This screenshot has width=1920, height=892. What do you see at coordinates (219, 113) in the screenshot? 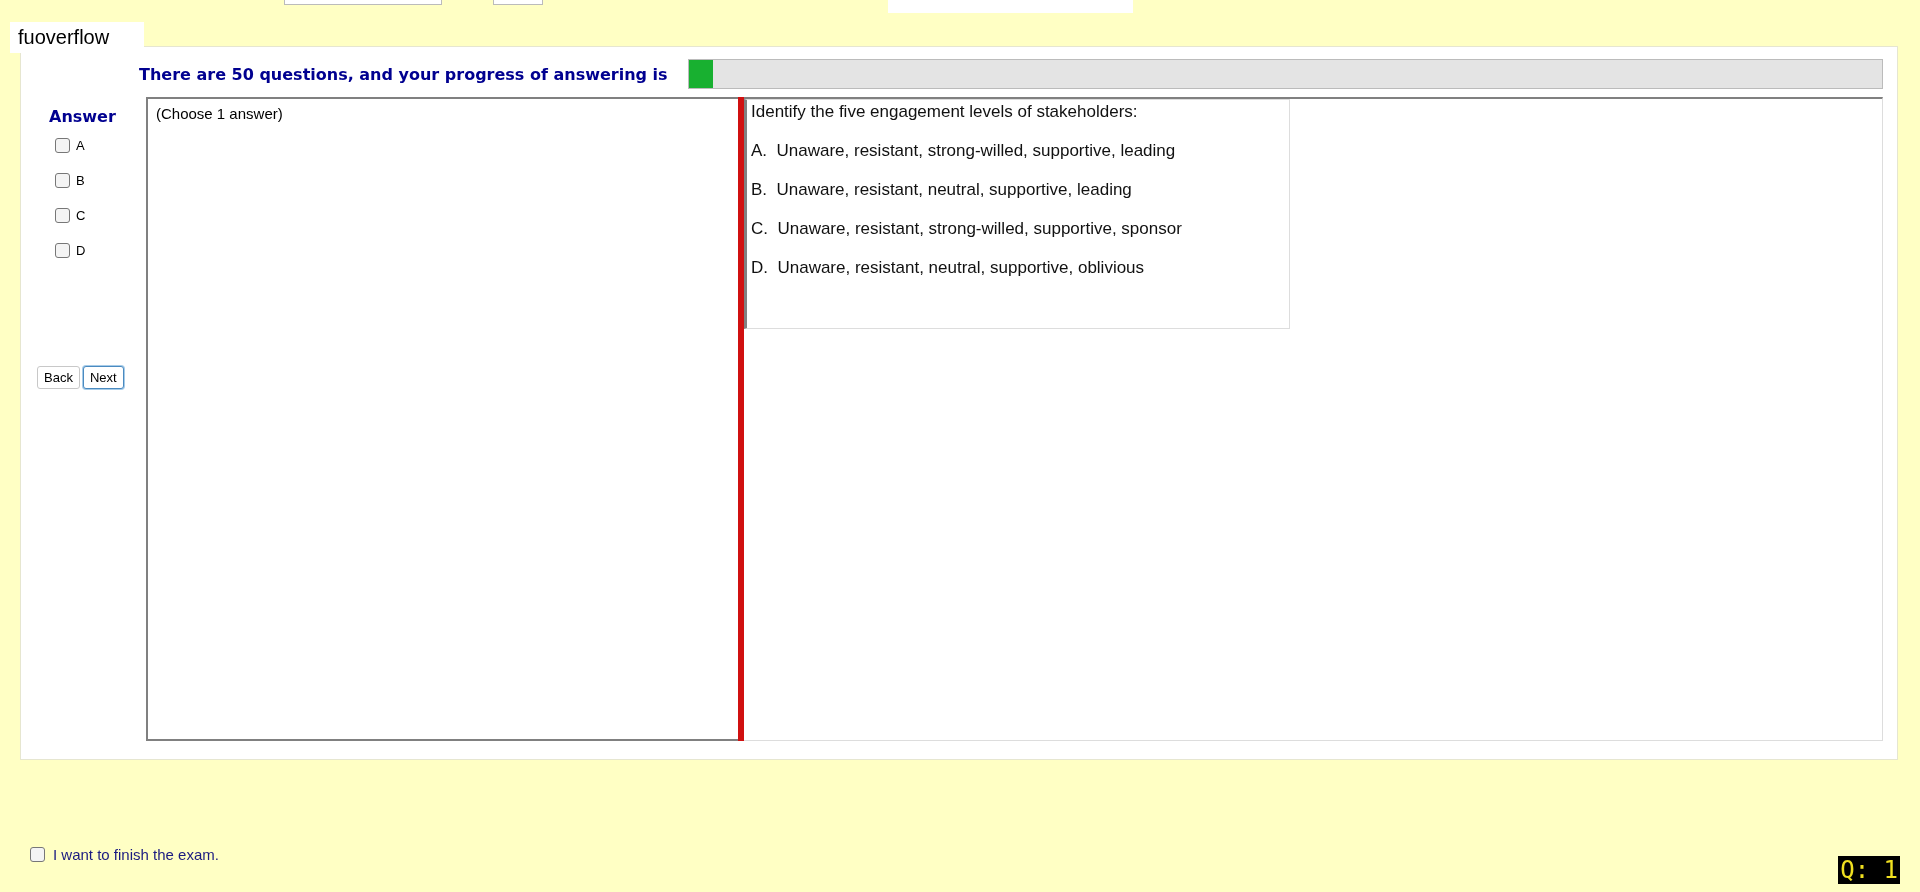
I see `instruction-text: (Choose 1 answer)` at bounding box center [219, 113].